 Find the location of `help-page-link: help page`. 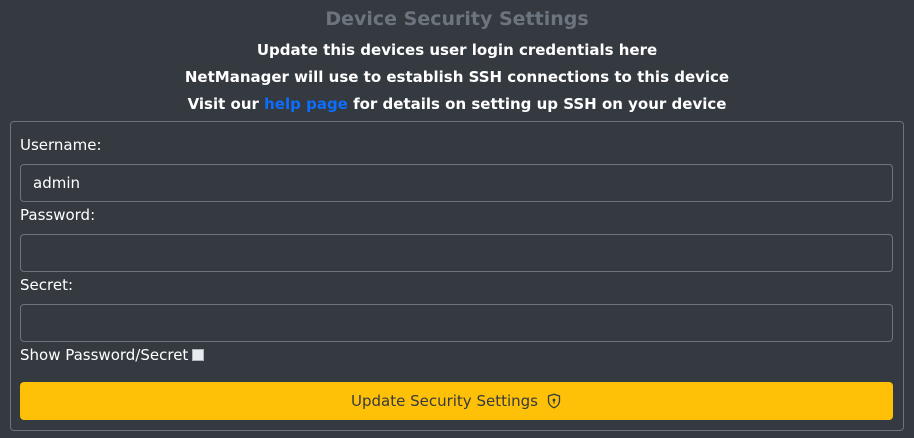

help-page-link: help page is located at coordinates (306, 104).